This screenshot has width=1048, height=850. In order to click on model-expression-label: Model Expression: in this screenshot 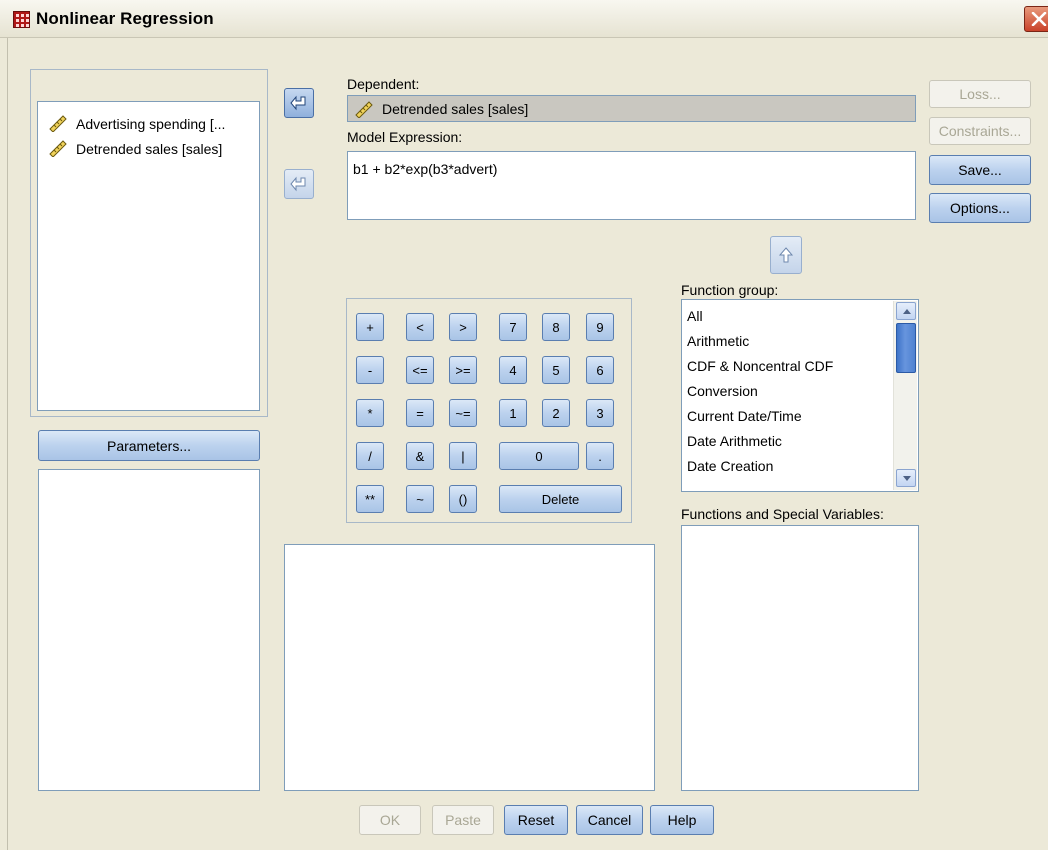, I will do `click(405, 137)`.